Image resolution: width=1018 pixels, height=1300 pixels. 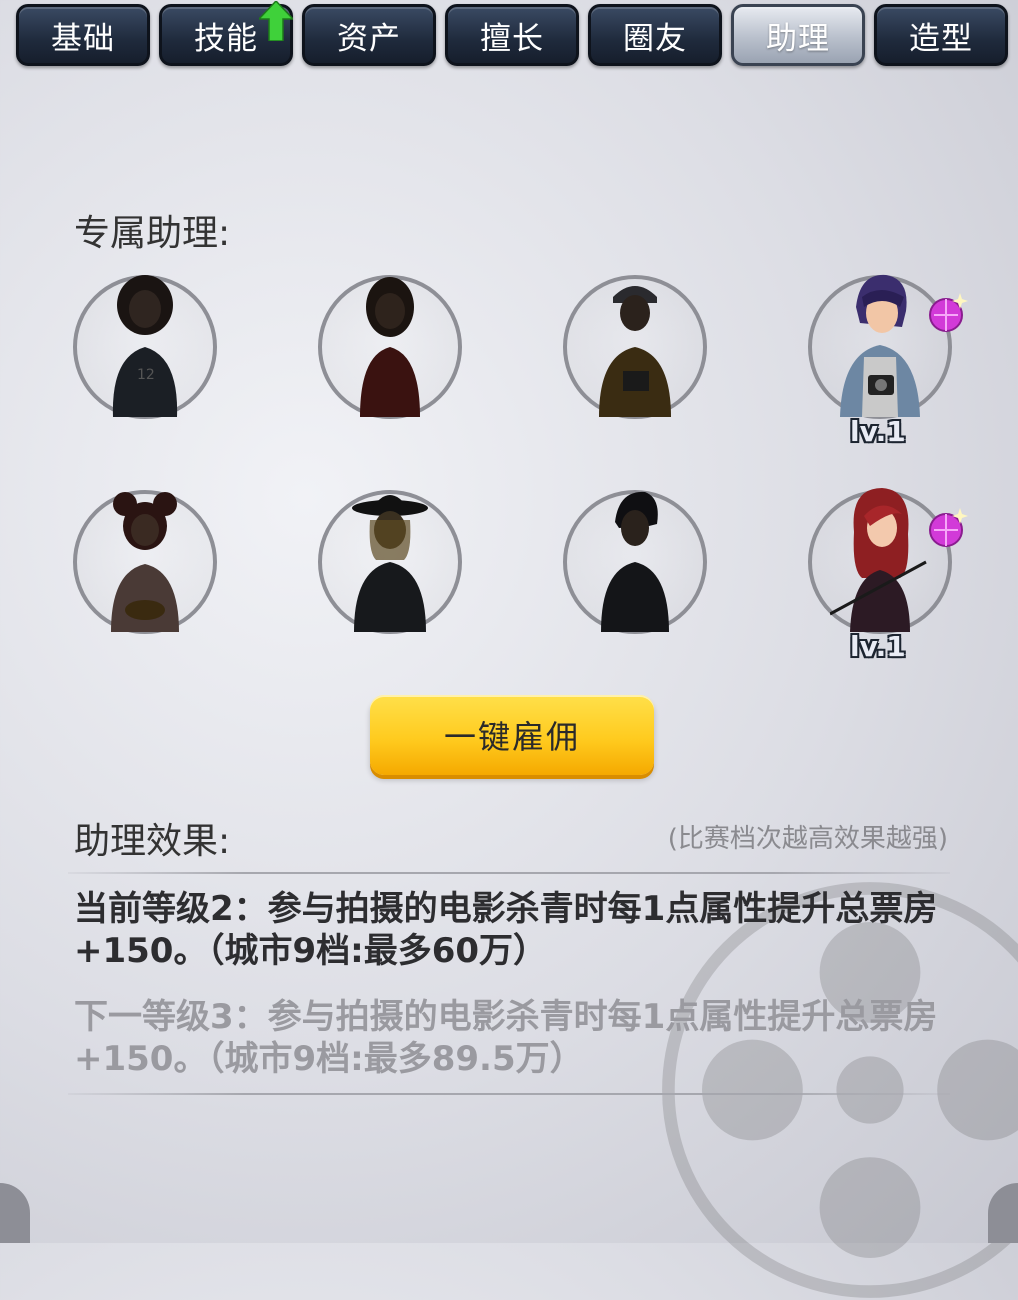 I want to click on tab-label: 圈友, so click(x=655, y=38).